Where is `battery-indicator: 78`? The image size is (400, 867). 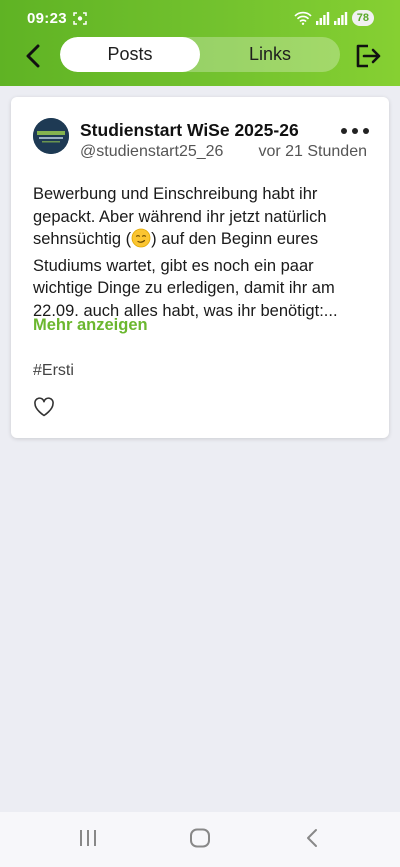
battery-indicator: 78 is located at coordinates (362, 18).